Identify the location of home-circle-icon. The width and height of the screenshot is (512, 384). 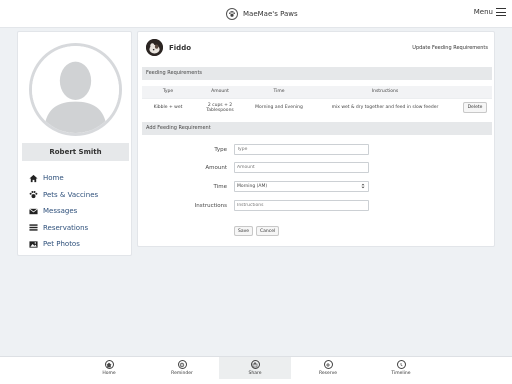
(109, 364).